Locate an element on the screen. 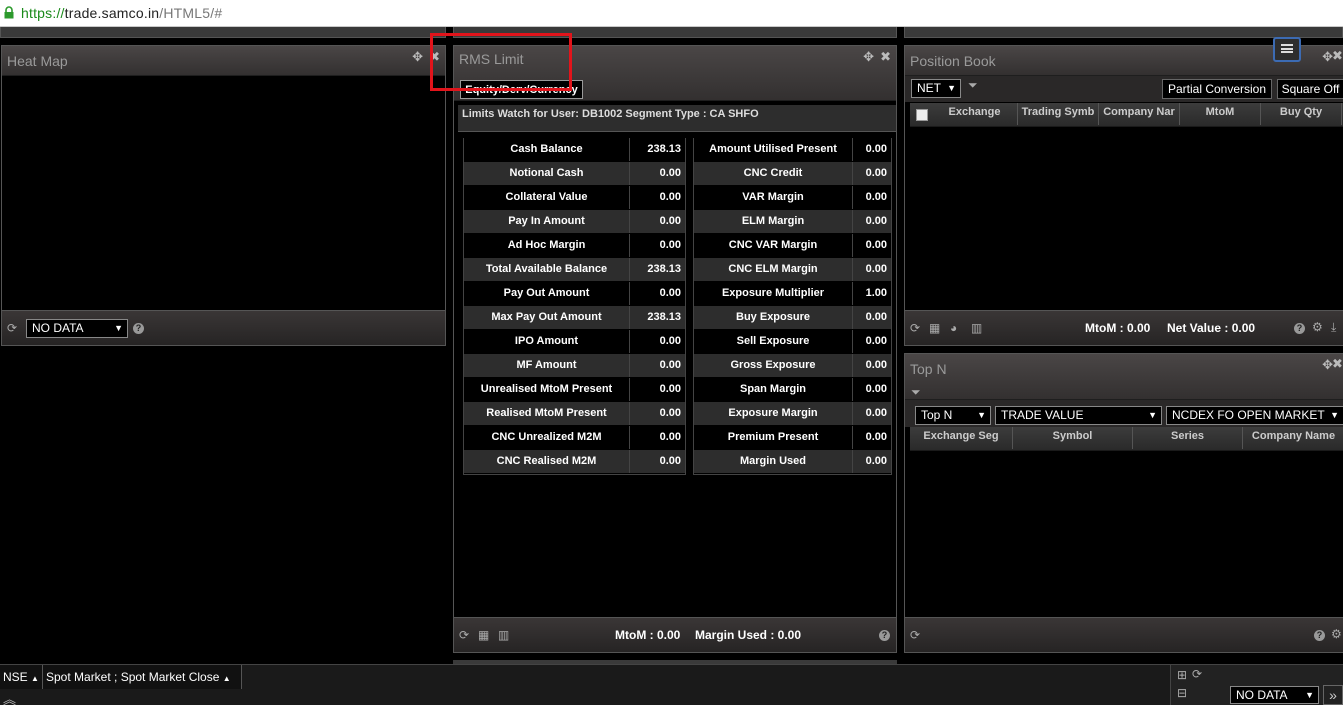 The height and width of the screenshot is (705, 1343). minus-icon: ⊟ is located at coordinates (1182, 693).